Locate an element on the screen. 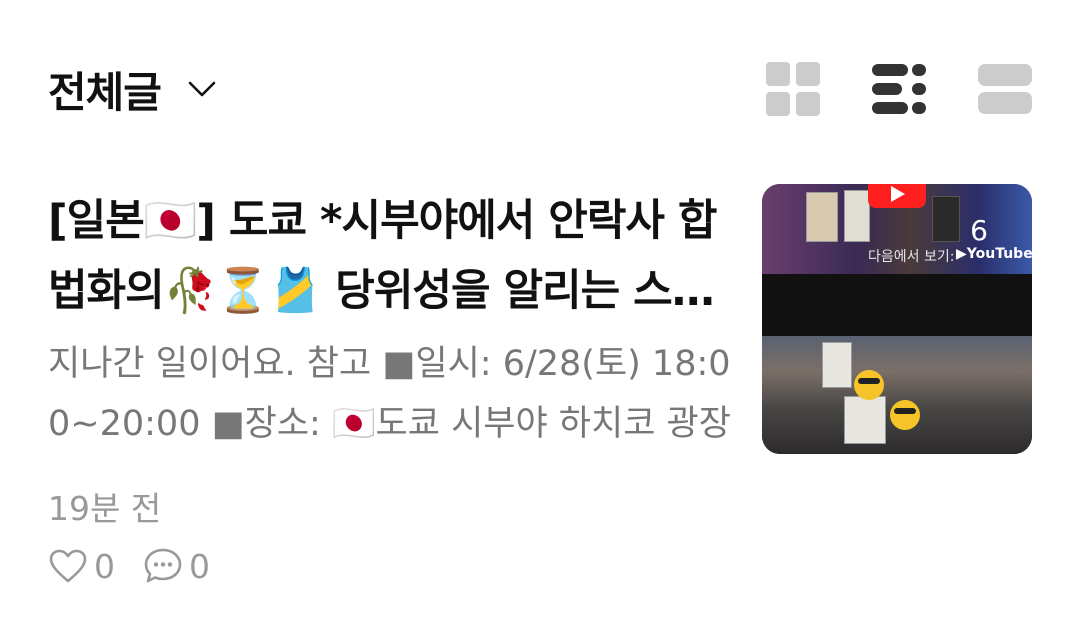  grid-view-icon is located at coordinates (793, 89).